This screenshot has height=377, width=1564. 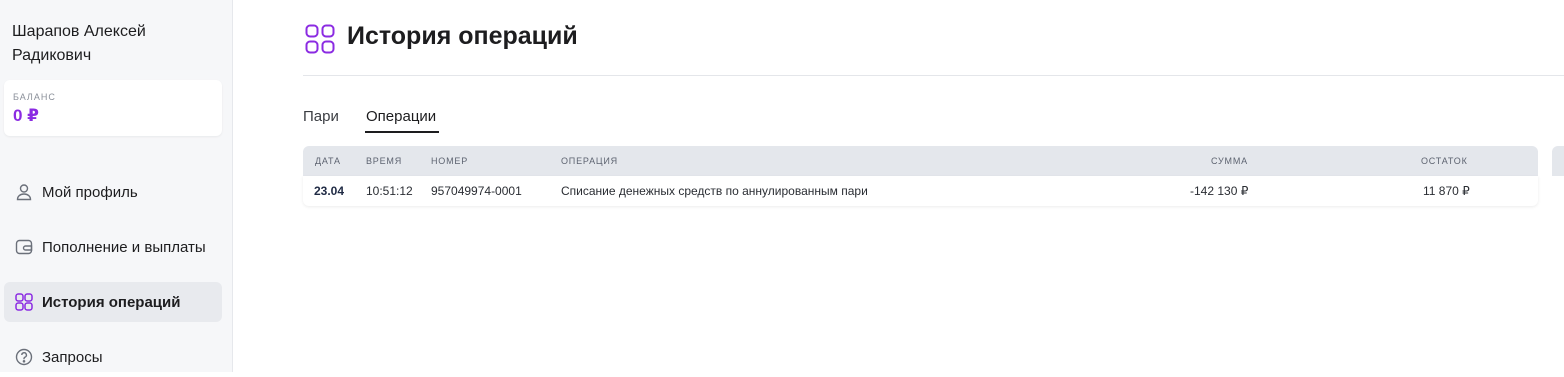 What do you see at coordinates (328, 161) in the screenshot?
I see `column-header-date: ДАТА` at bounding box center [328, 161].